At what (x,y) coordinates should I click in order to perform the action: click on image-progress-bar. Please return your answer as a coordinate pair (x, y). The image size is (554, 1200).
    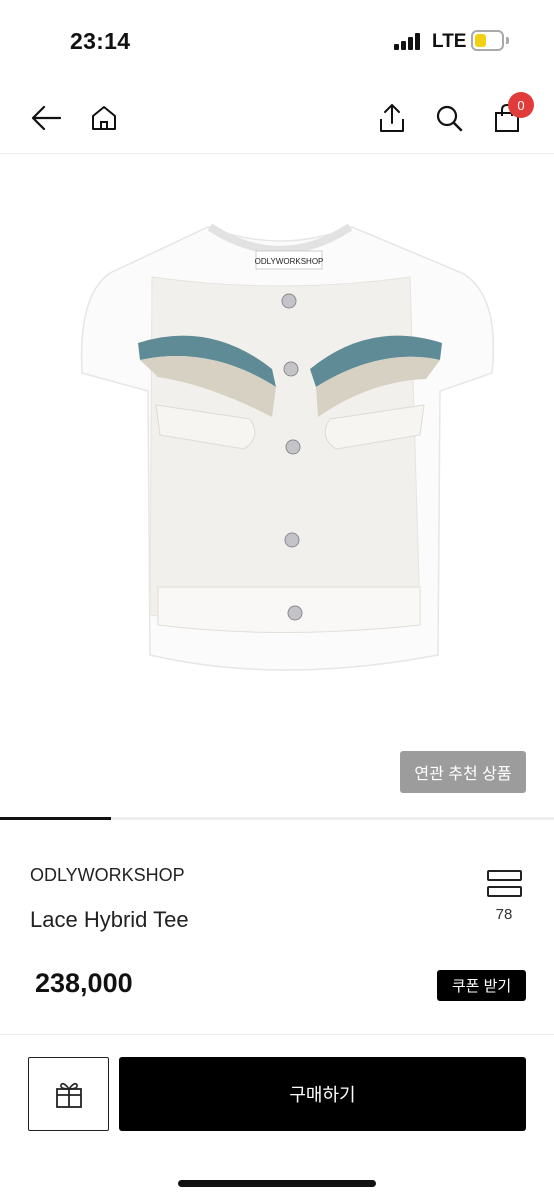
    Looking at the image, I should click on (277, 818).